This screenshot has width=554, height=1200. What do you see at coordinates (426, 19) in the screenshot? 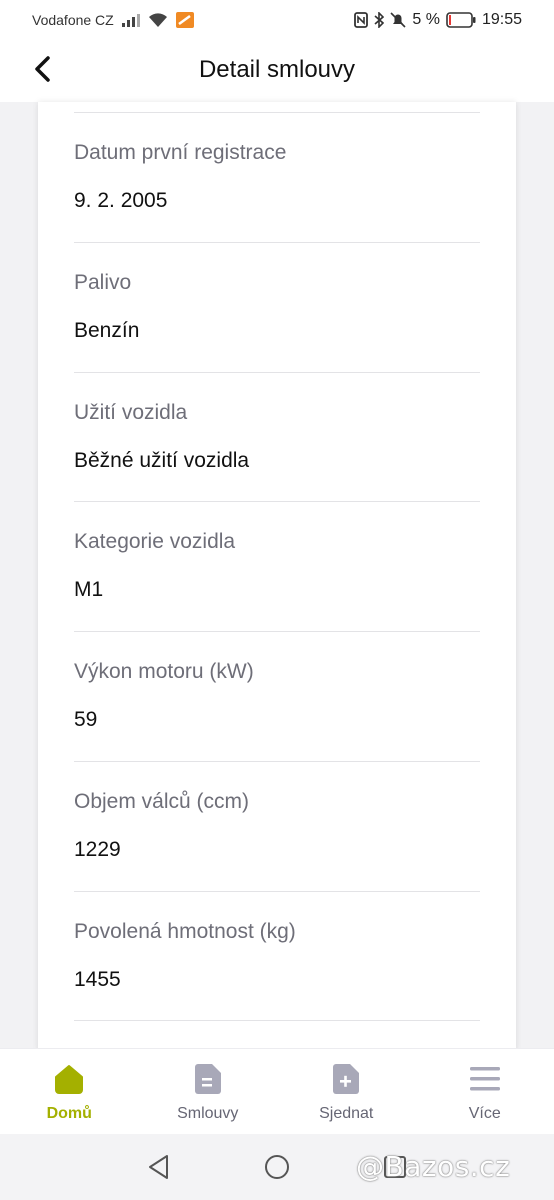
I see `battery-percent: 5 %` at bounding box center [426, 19].